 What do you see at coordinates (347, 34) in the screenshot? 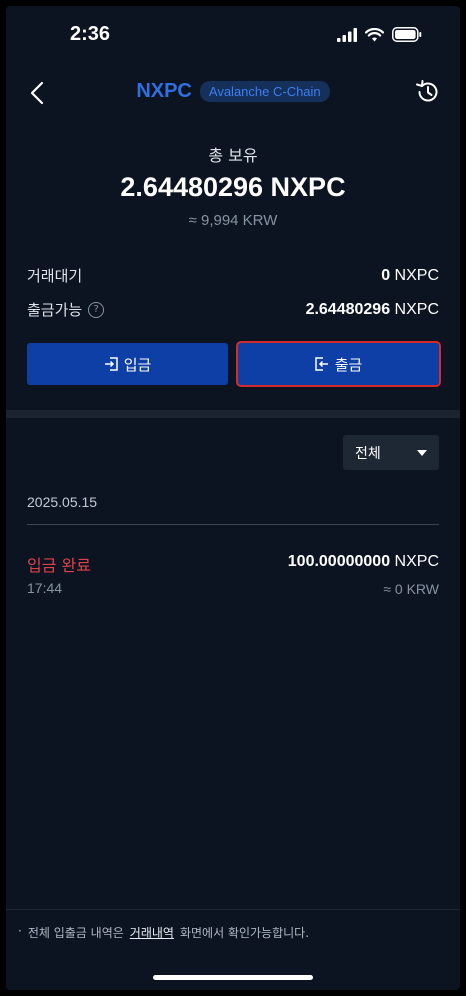
I see `signal-icon` at bounding box center [347, 34].